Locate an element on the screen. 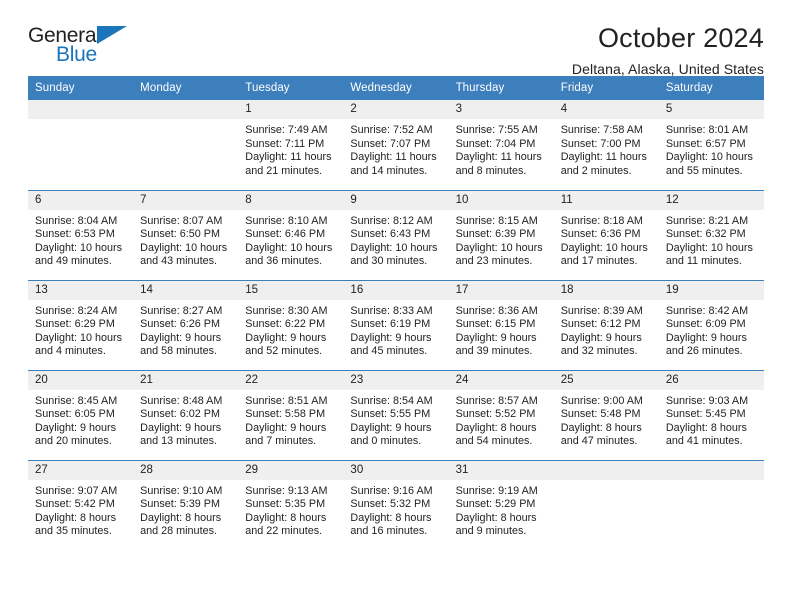 This screenshot has width=792, height=612. sunset-time: Sunset: 5:45 PM is located at coordinates (705, 414).